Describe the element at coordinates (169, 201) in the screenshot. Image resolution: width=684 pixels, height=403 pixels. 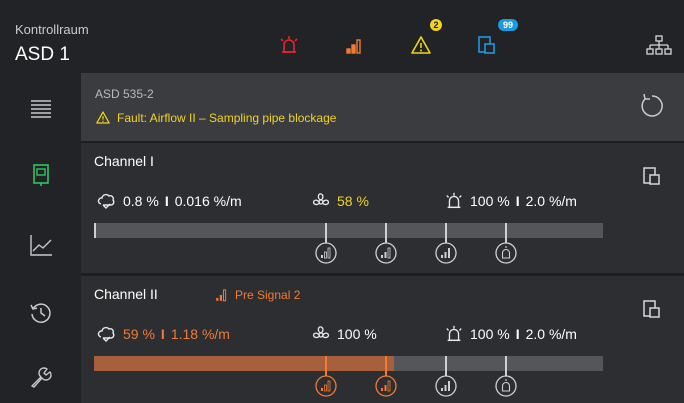
I see `smoke-level: 0.8 % I 0.016 %/m` at that location.